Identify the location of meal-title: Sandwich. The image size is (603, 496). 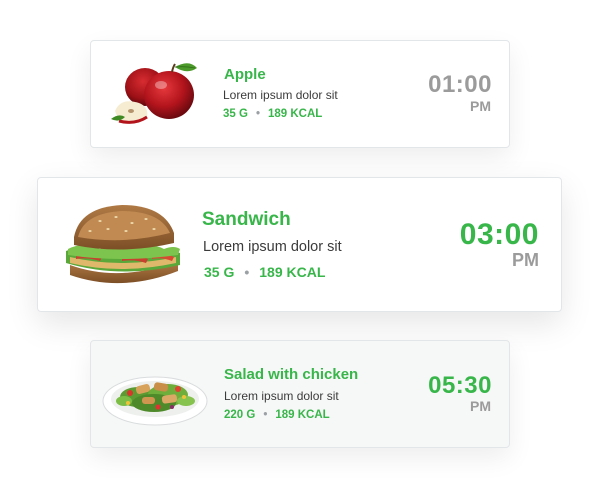
(246, 219).